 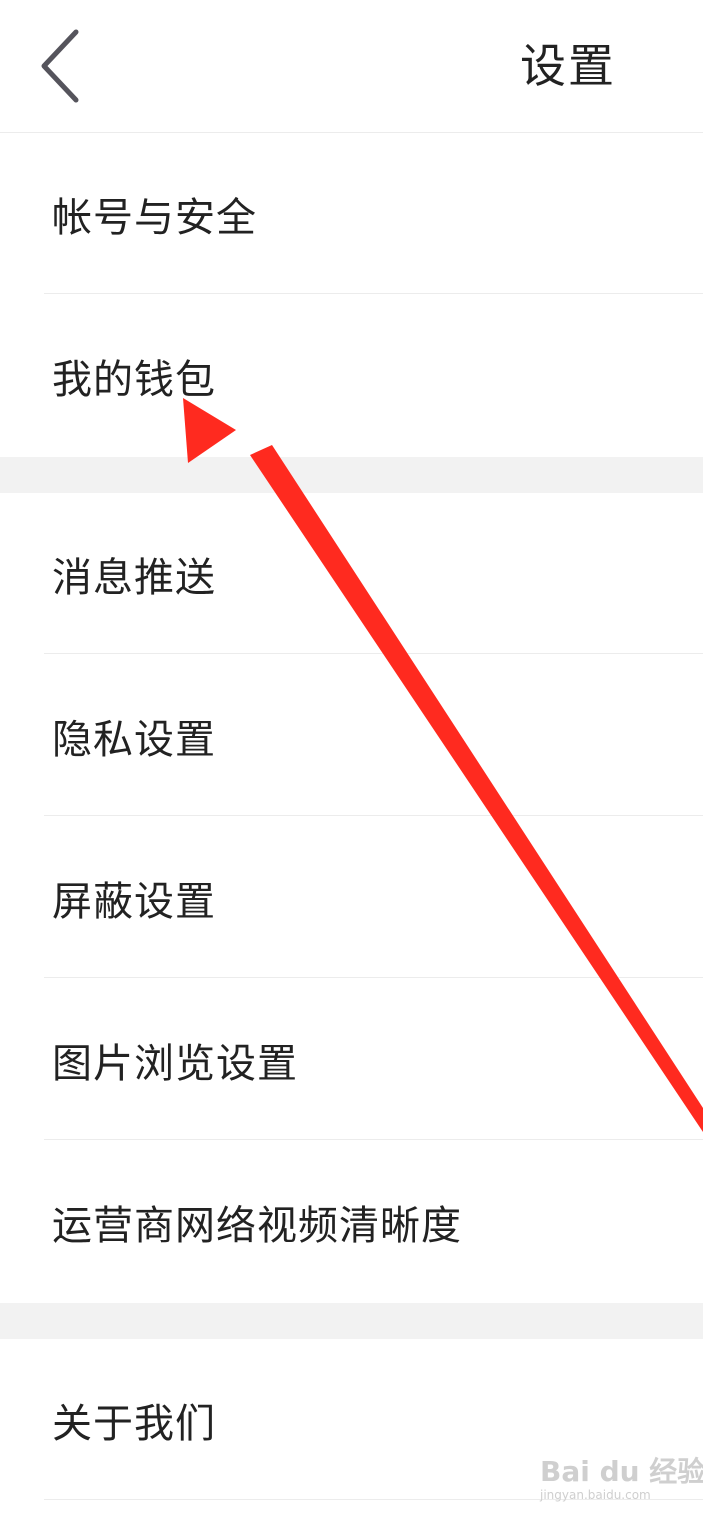 What do you see at coordinates (60, 66) in the screenshot?
I see `chevron-left-icon` at bounding box center [60, 66].